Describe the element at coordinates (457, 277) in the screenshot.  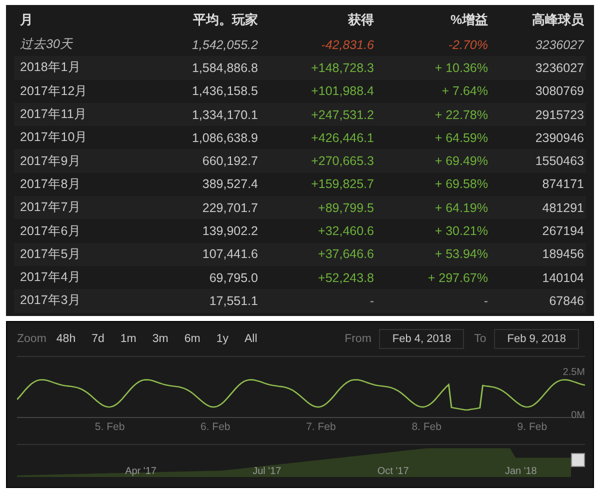
I see `table-cell-text: + 297.67%` at that location.